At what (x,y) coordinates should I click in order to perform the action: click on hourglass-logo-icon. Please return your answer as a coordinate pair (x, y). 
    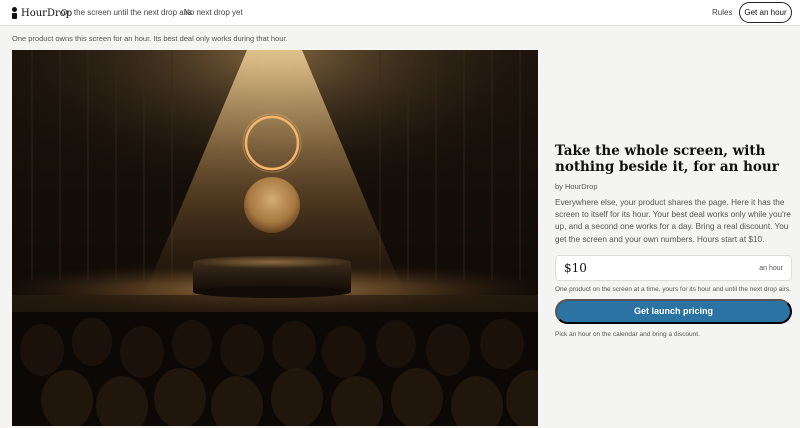
    Looking at the image, I should click on (14, 13).